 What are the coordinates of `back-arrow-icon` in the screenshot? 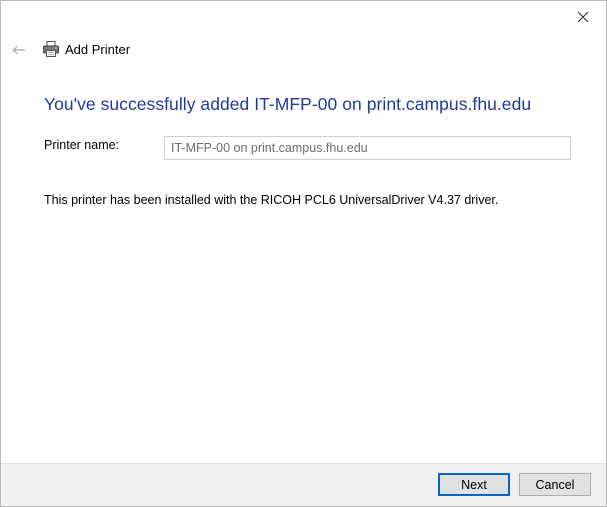 It's located at (18, 50).